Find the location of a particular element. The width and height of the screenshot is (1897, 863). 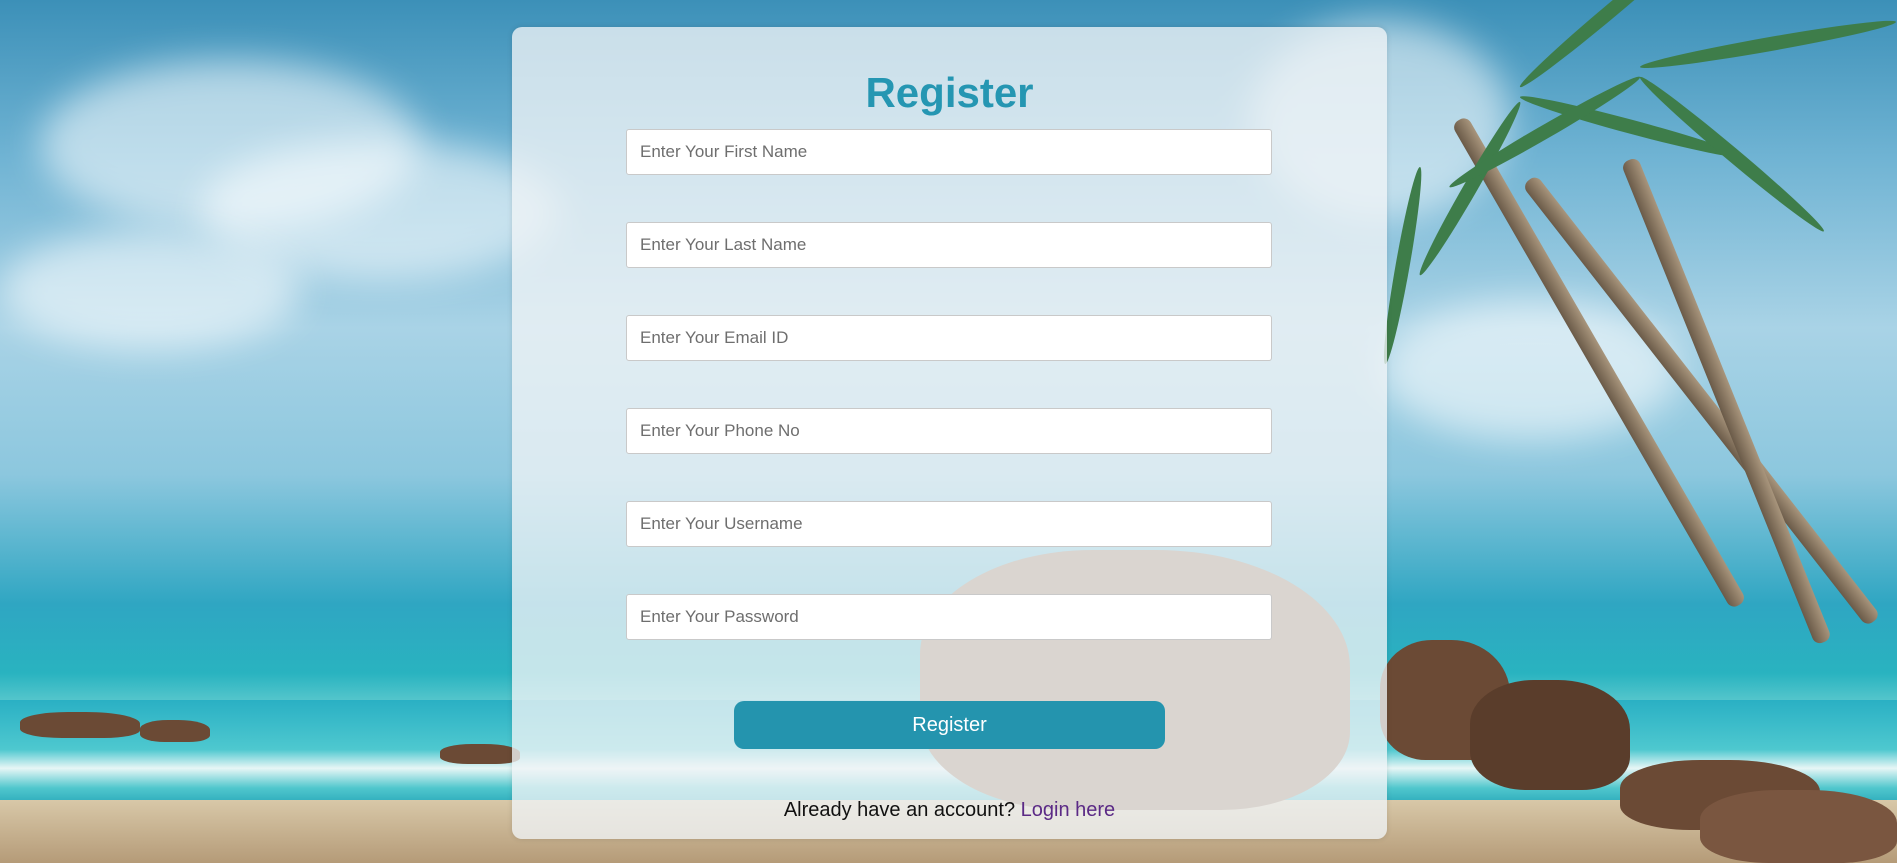

login-link: Login here is located at coordinates (1068, 810).